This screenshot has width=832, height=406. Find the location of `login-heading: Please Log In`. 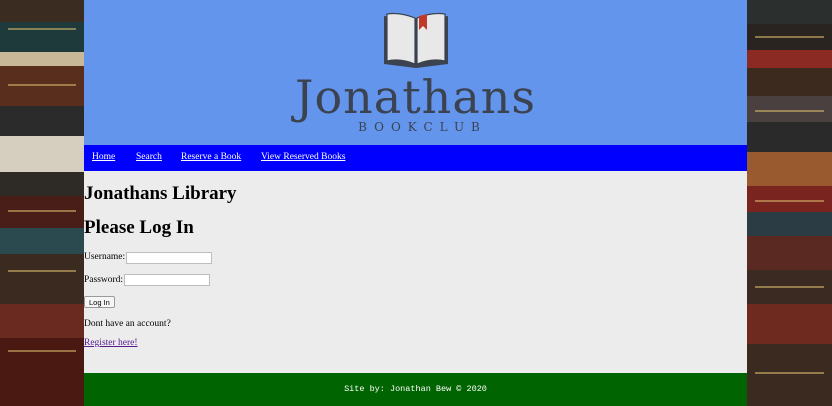

login-heading: Please Log In is located at coordinates (139, 227).